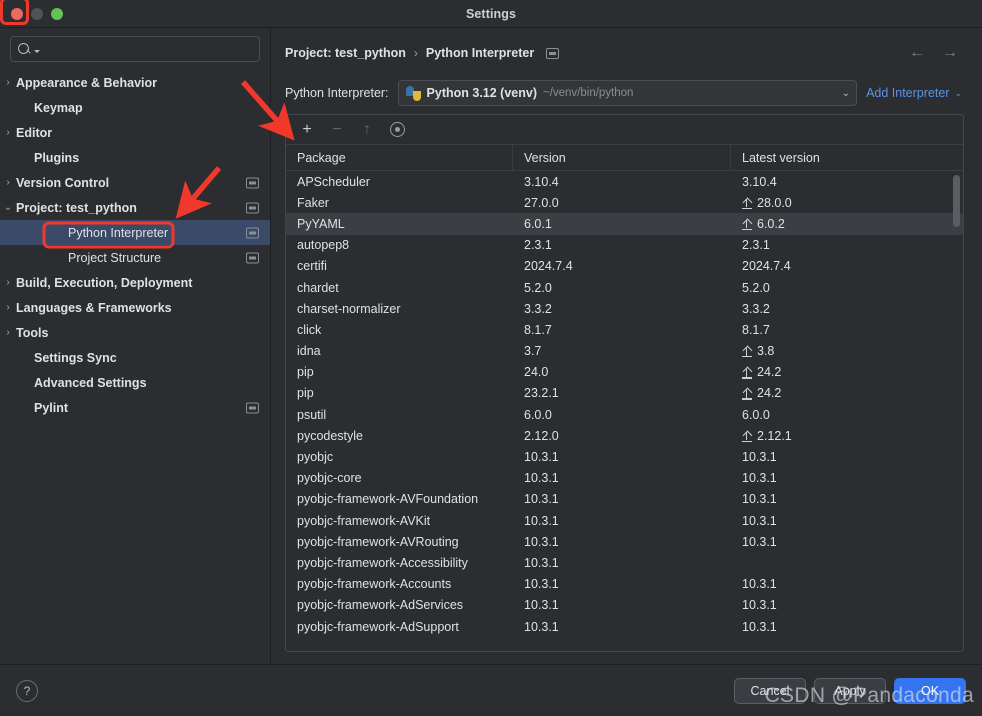  I want to click on cell-latest-version: 3.8, so click(847, 351).